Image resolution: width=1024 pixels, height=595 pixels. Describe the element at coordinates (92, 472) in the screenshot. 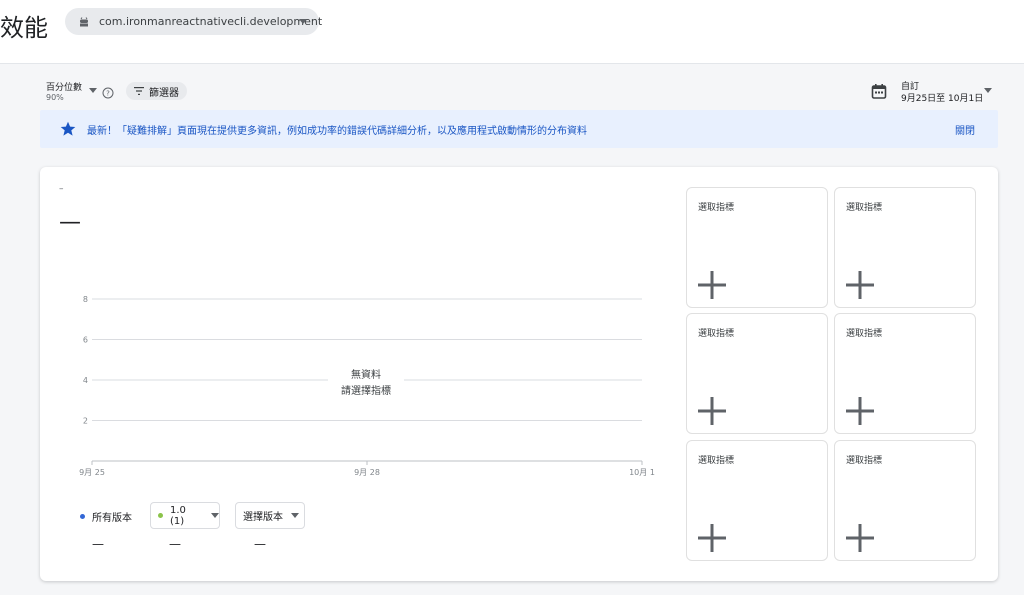

I see `x-tick-label: 9月 25` at that location.